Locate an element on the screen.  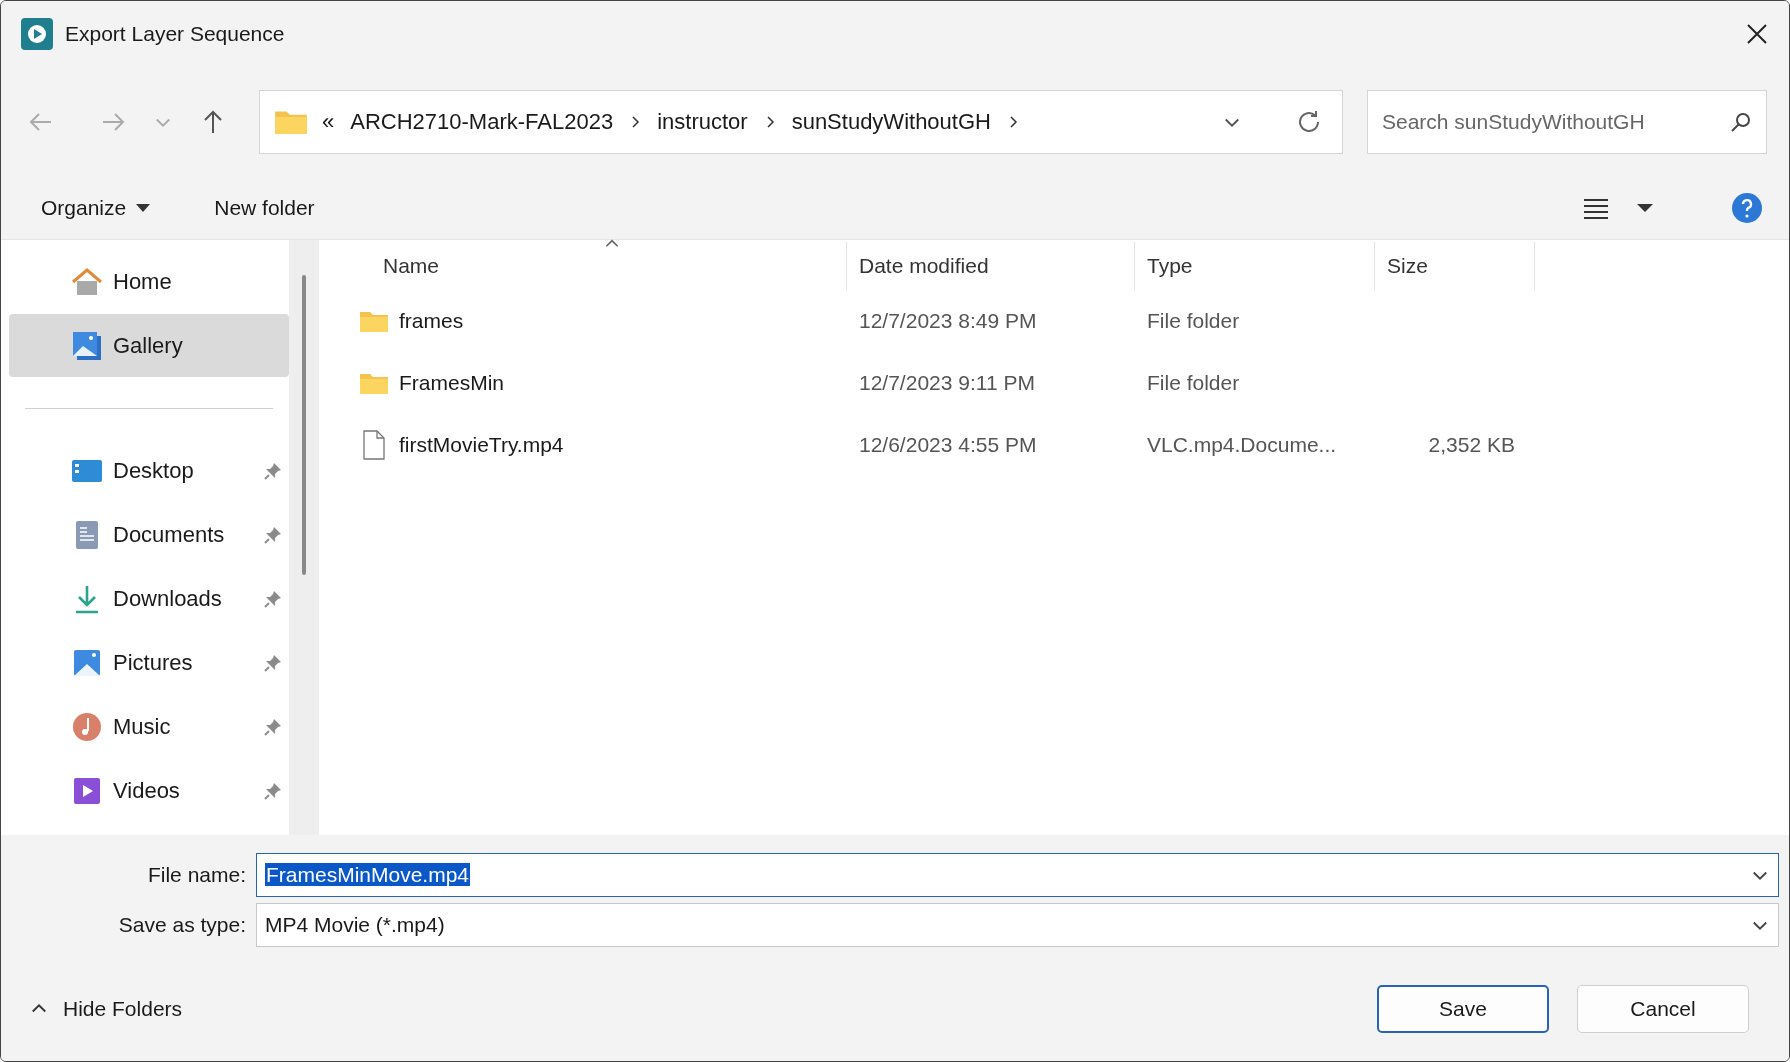
scrollbar-thumb is located at coordinates (304, 425).